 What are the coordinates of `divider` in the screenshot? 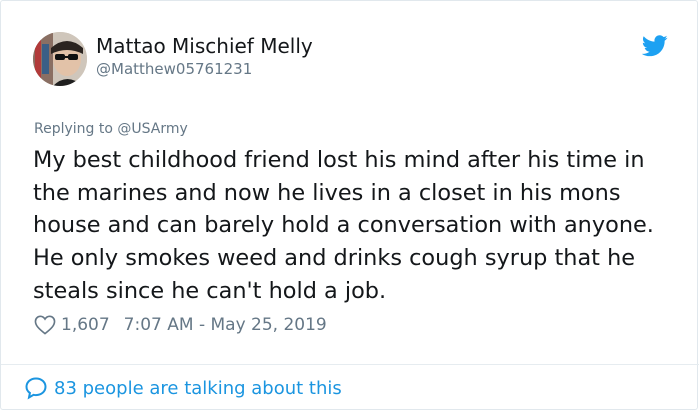 It's located at (350, 364).